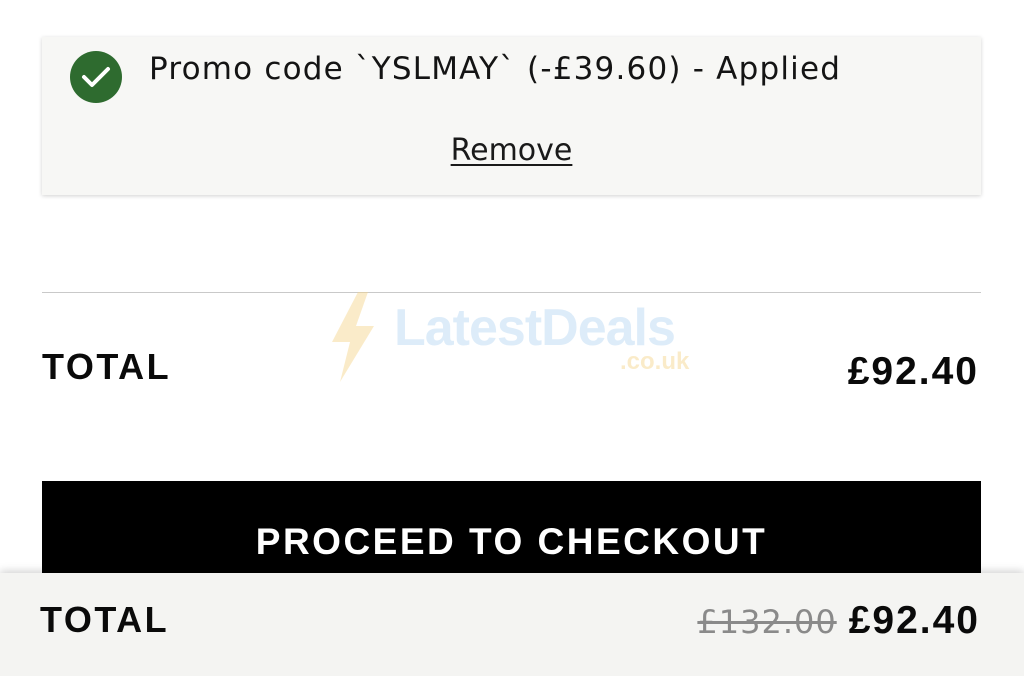 The width and height of the screenshot is (1024, 676). Describe the element at coordinates (495, 69) in the screenshot. I see `promo-applied-message: Promo code `YSLMAY` (-£39.60) - Applied` at that location.